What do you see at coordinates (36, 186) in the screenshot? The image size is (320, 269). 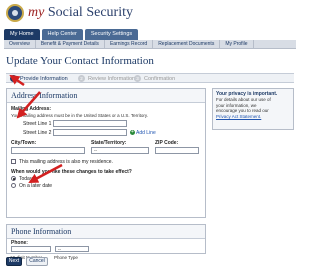 I see `effective-later-label: On a later date` at bounding box center [36, 186].